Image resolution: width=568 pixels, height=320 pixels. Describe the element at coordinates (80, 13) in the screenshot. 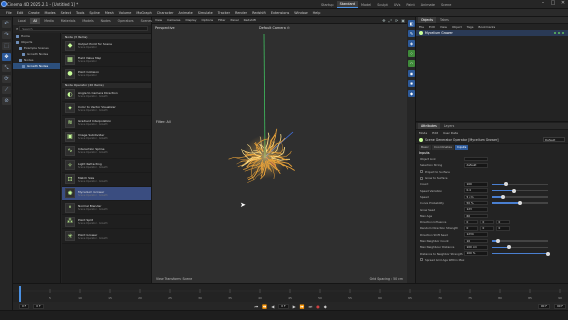

I see `menu-tools: Tools` at that location.